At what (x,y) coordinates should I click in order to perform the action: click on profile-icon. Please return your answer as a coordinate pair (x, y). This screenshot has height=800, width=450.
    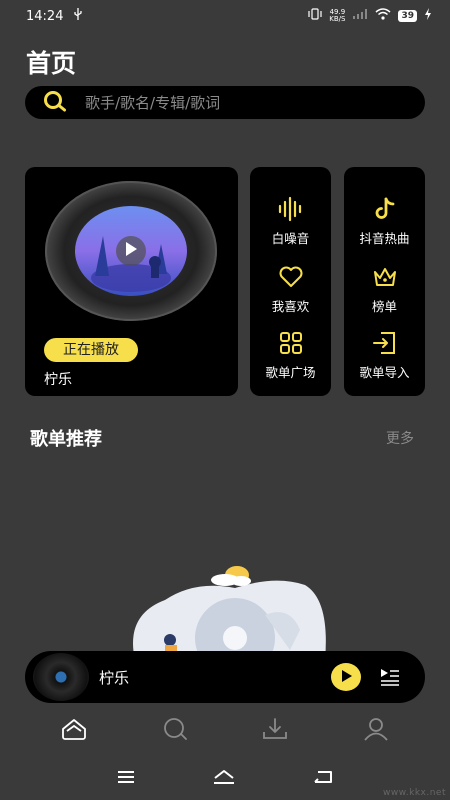
    Looking at the image, I should click on (376, 731).